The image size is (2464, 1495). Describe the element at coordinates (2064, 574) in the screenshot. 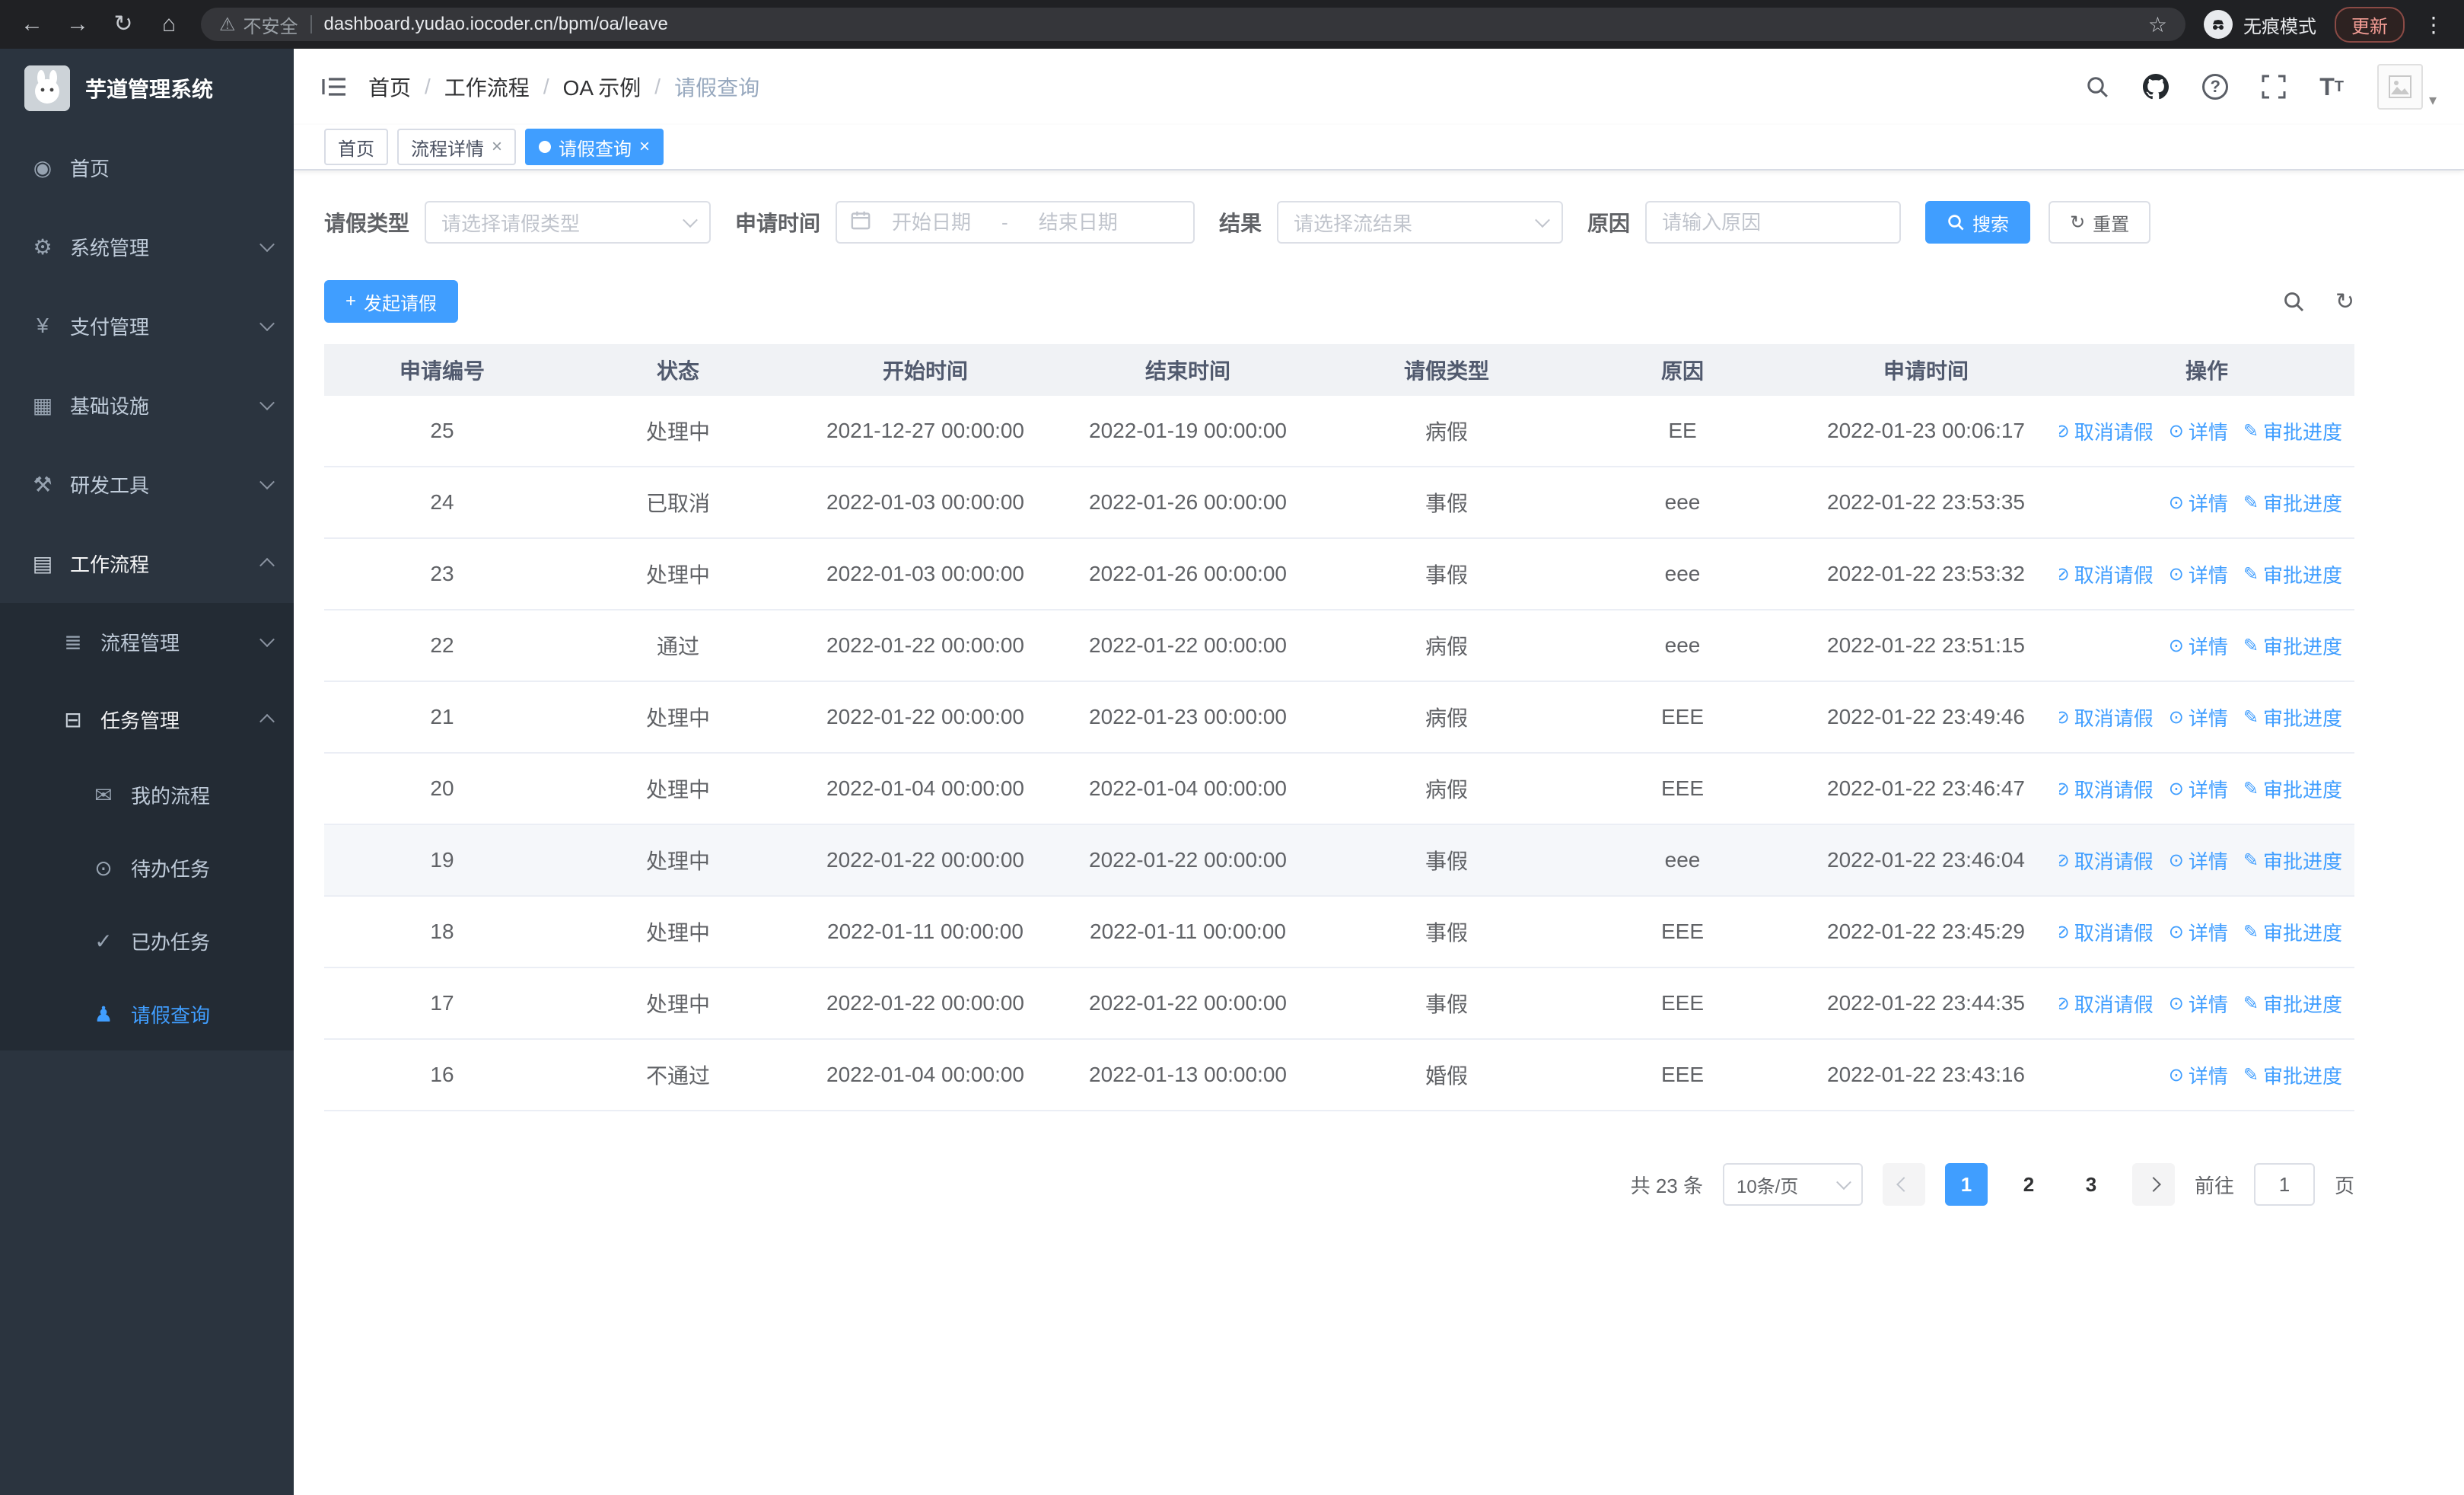

I see `cancel-leave-icon: ⊘` at that location.